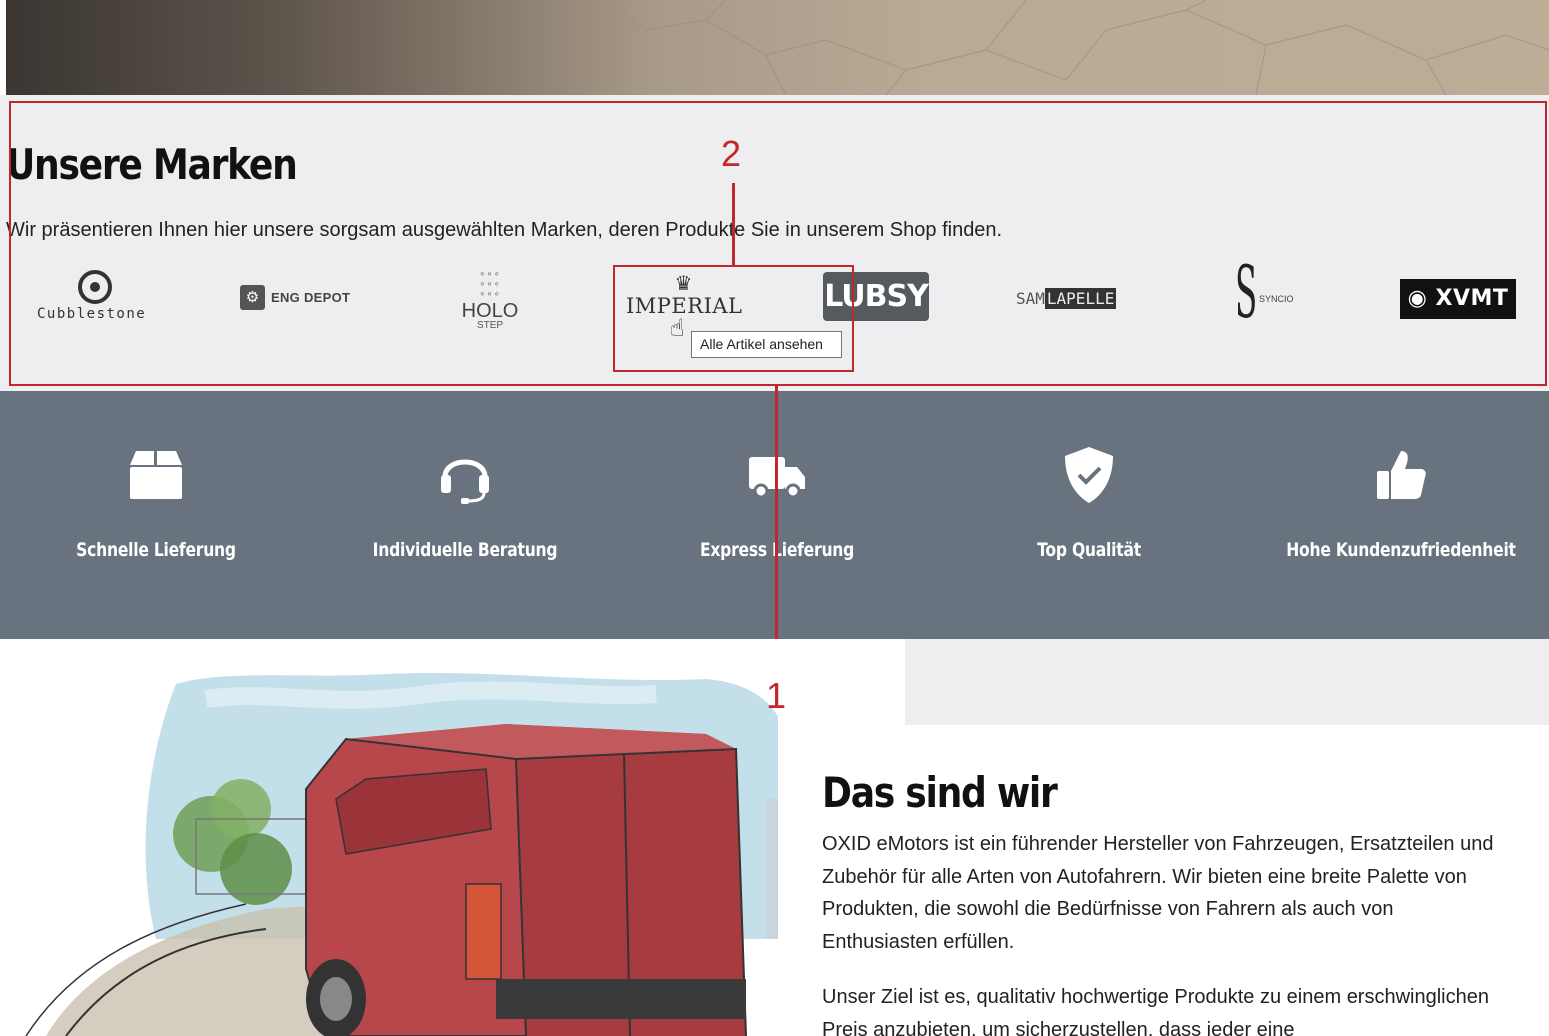 The width and height of the screenshot is (1549, 1036). I want to click on tooltip: Alle Artikel ansehen, so click(766, 344).